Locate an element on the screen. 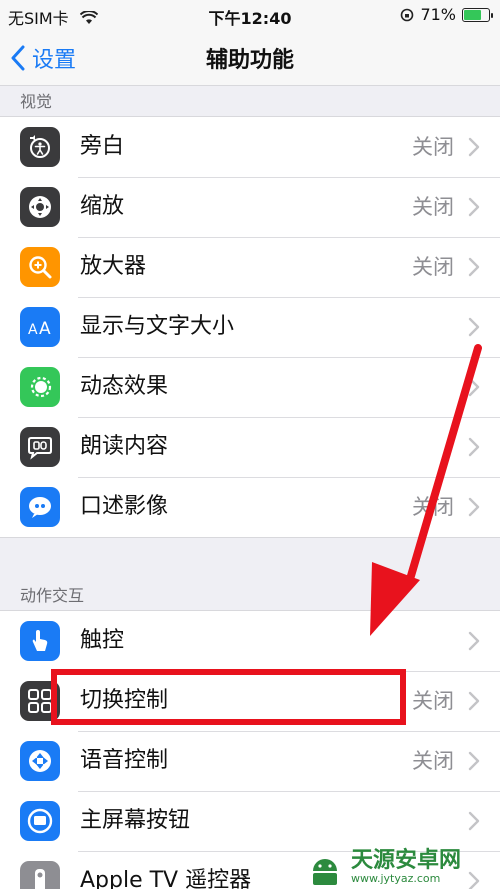 The image size is (500, 889). zoom-icon is located at coordinates (40, 207).